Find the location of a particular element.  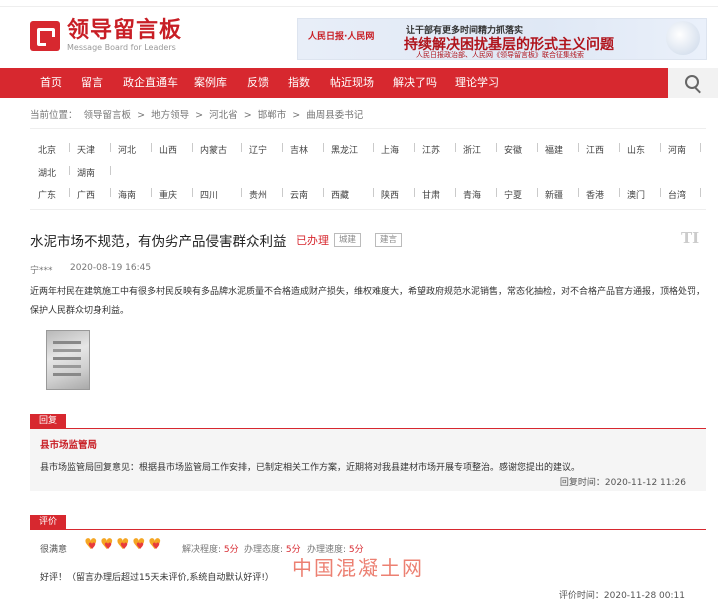

region-link: 湖北 is located at coordinates (47, 172).